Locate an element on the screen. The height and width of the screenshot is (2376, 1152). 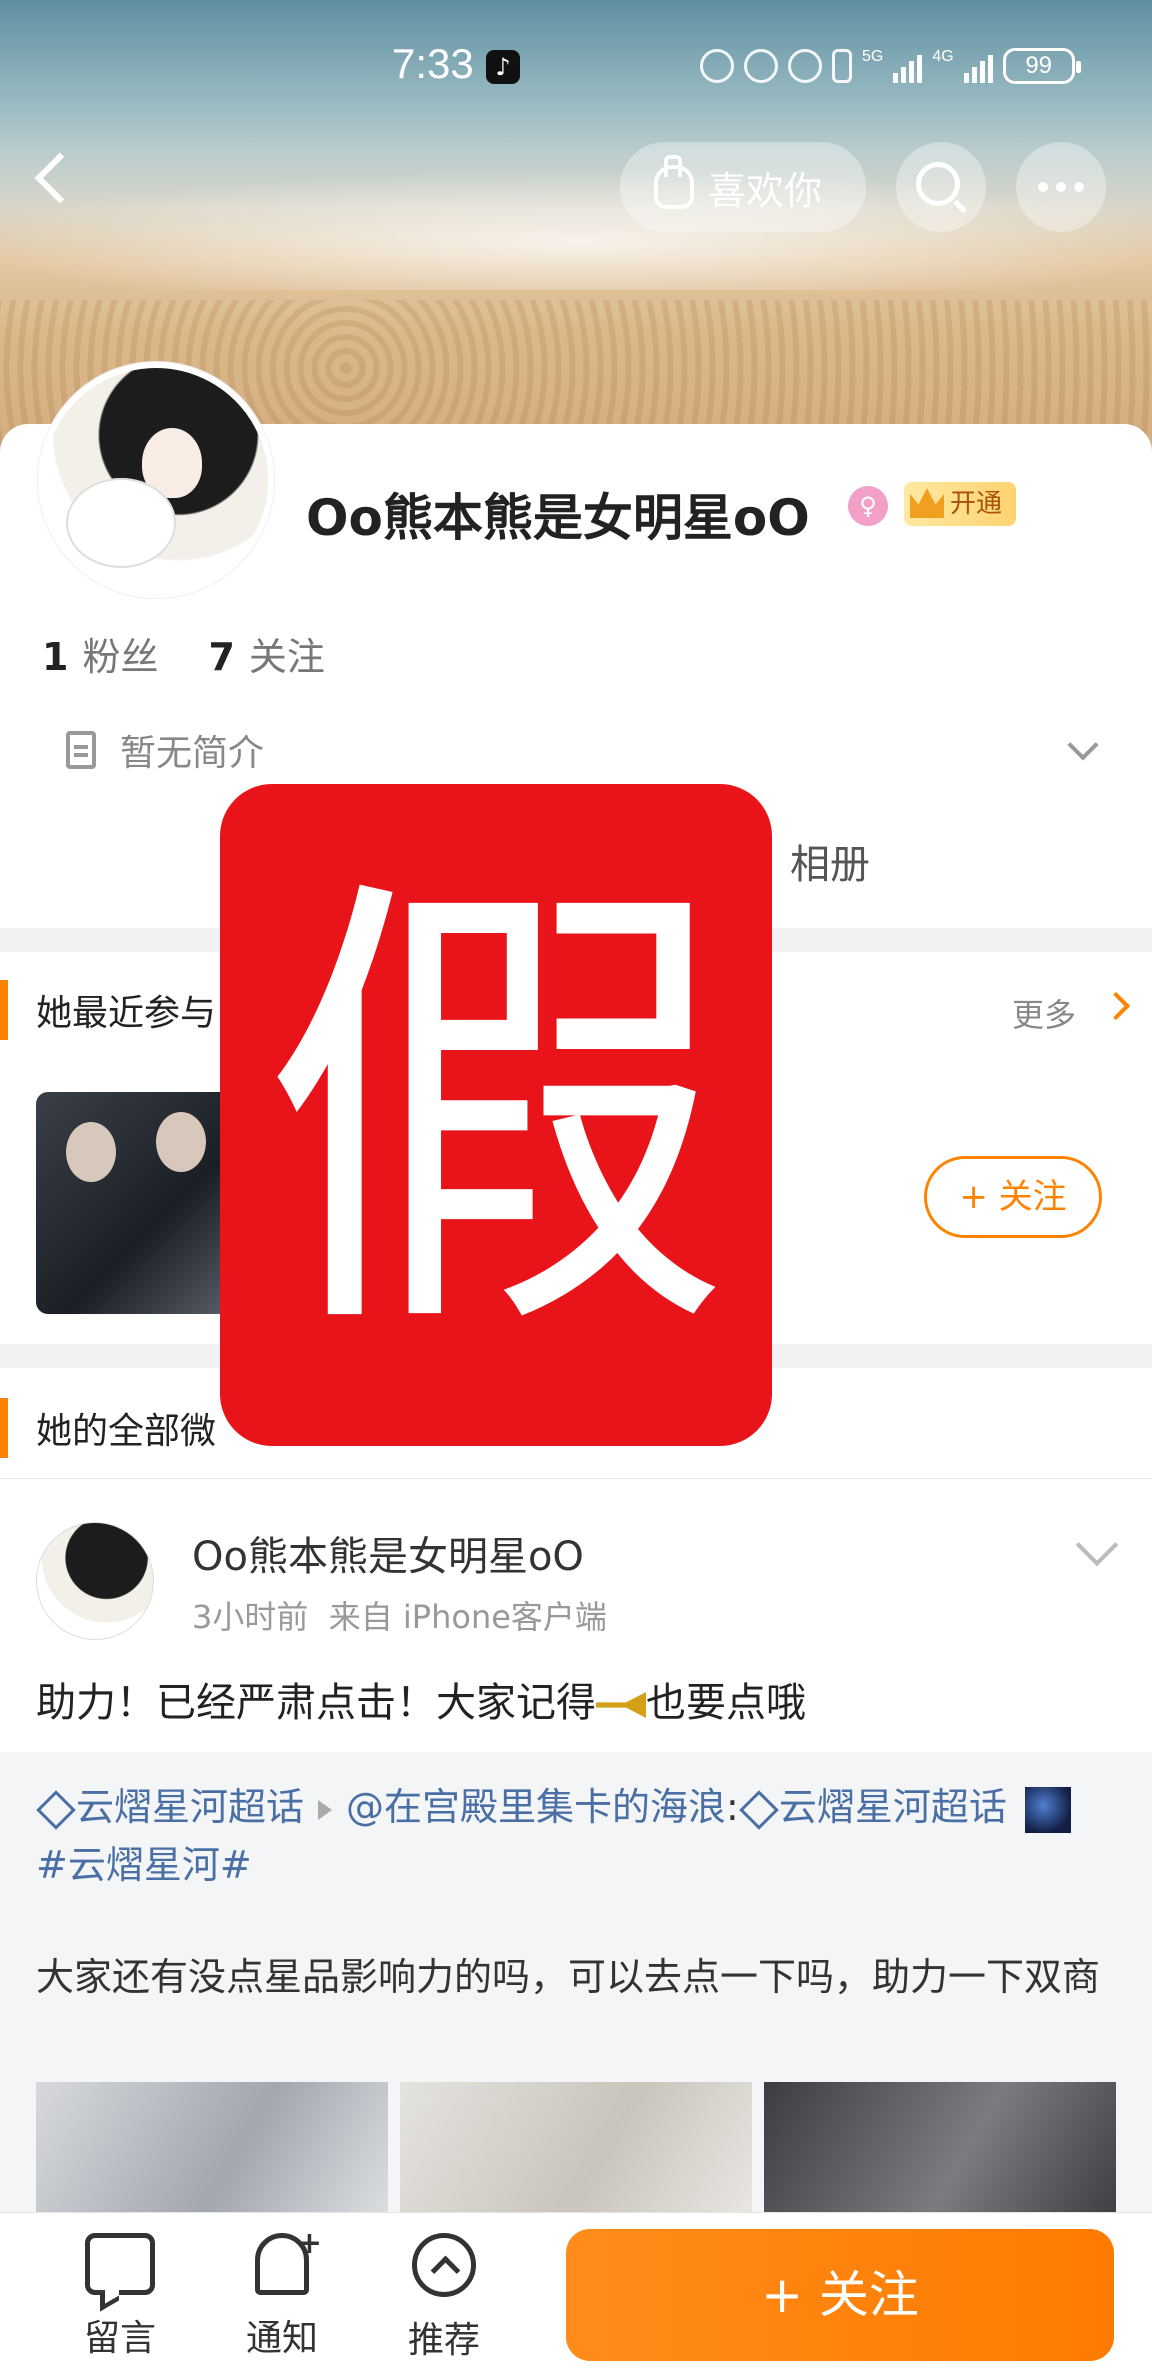
posts-section-title: 她的全部微 is located at coordinates (126, 1431).